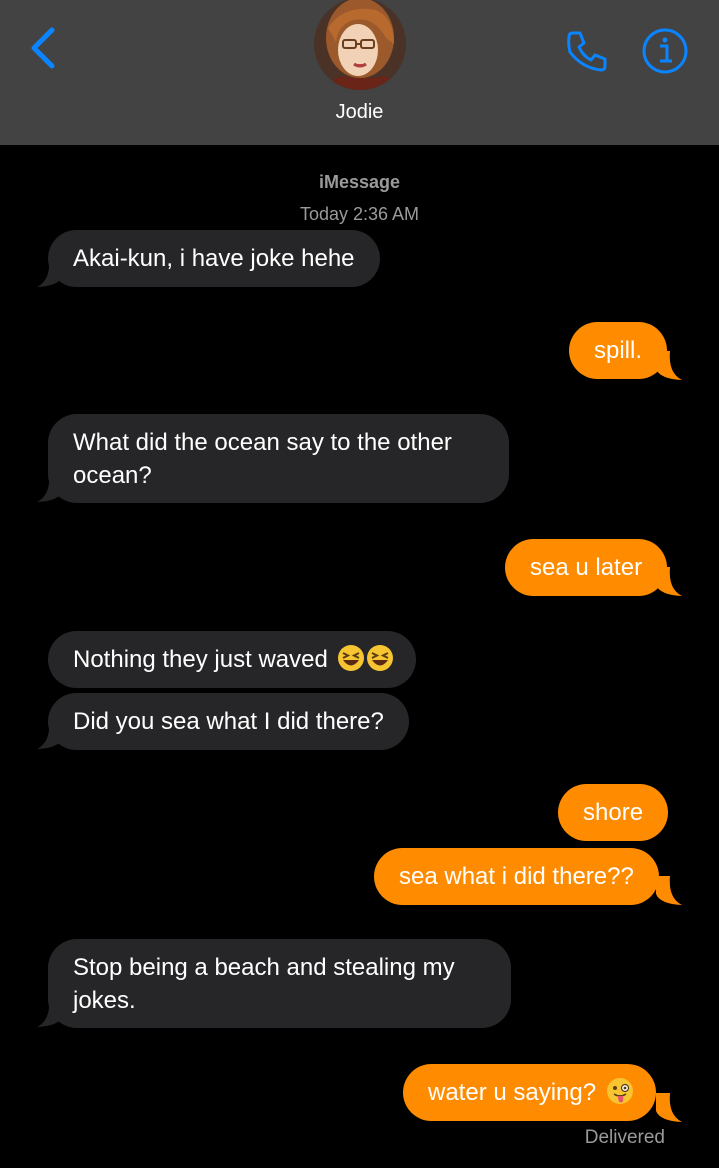  I want to click on message-bubble-outgoing: sea u later, so click(586, 567).